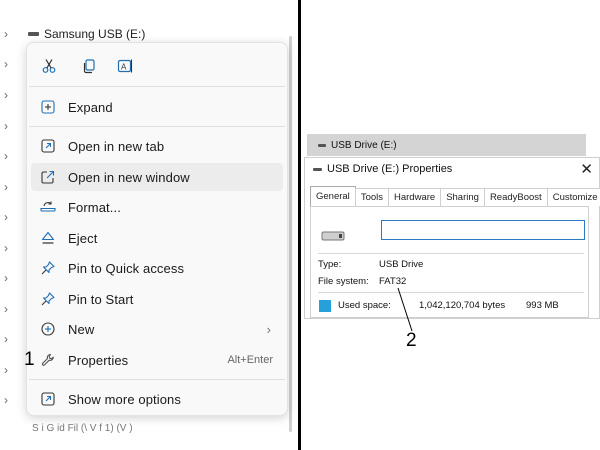 The image size is (600, 450). Describe the element at coordinates (343, 281) in the screenshot. I see `file-system-label: File system:` at that location.